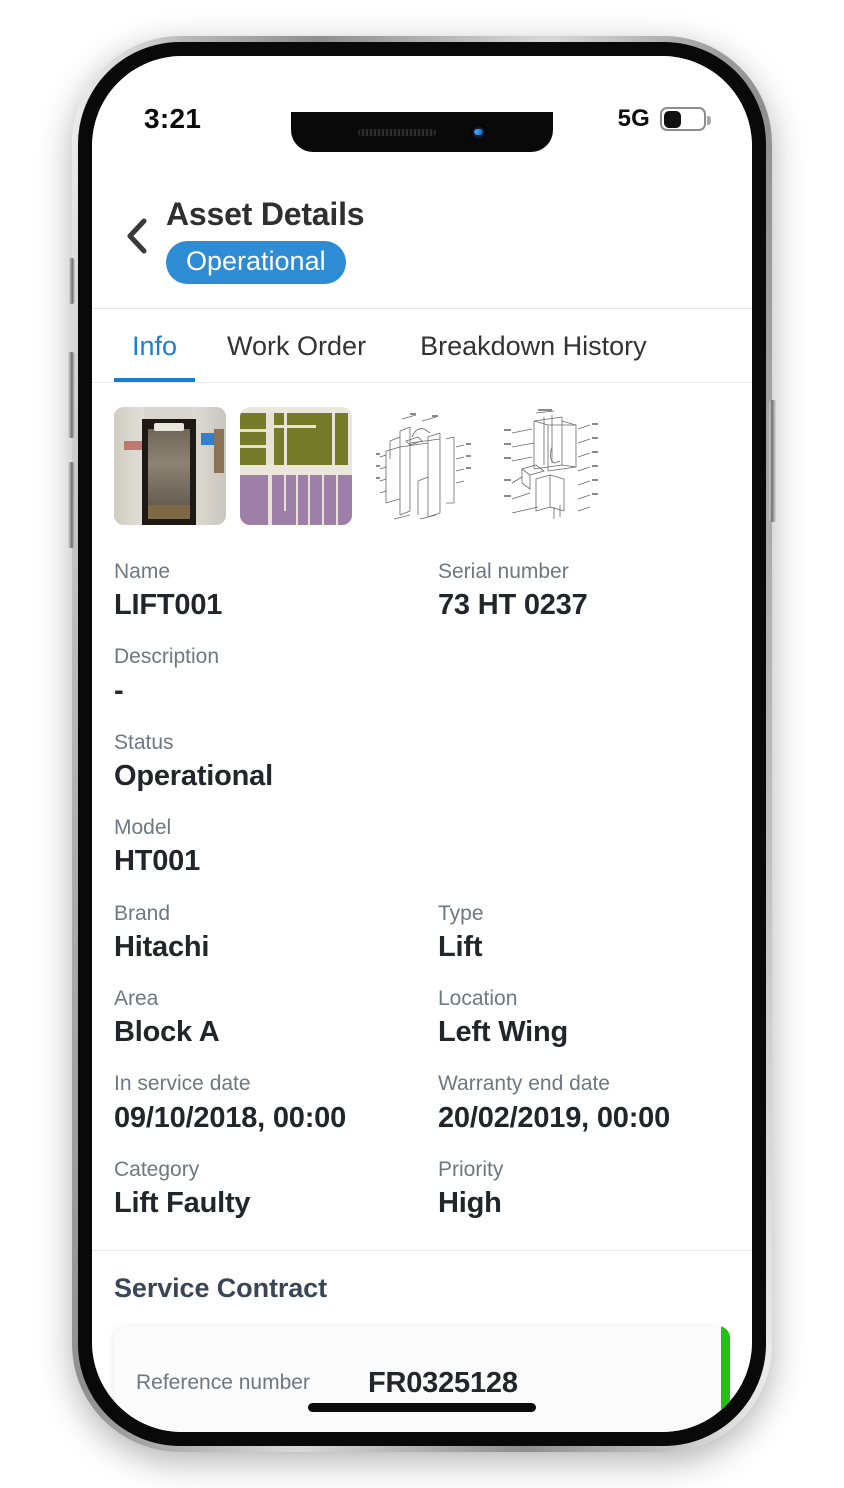 Image resolution: width=844 pixels, height=1488 pixels. Describe the element at coordinates (773, 461) in the screenshot. I see `power-button` at that location.